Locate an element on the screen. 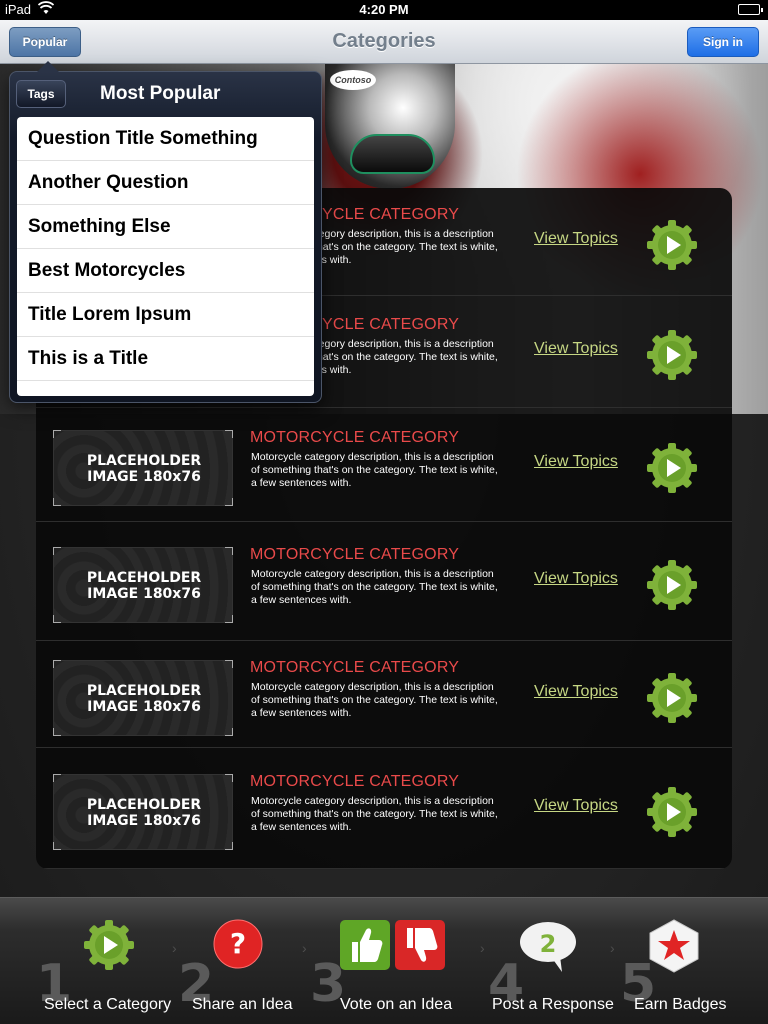 This screenshot has height=1024, width=768. list-item: Something Else is located at coordinates (165, 227).